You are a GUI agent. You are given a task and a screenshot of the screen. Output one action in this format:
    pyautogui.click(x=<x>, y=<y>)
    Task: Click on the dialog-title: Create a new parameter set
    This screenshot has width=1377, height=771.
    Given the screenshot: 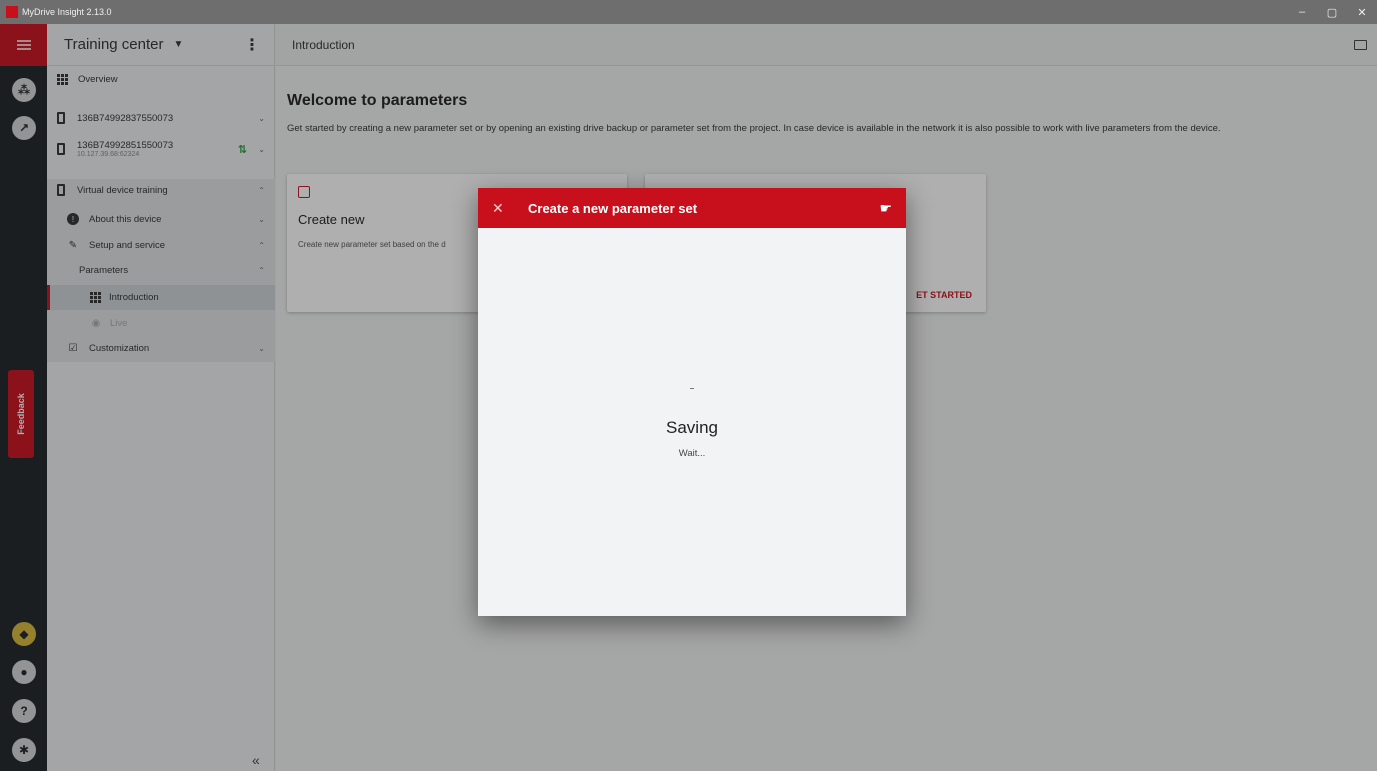 What is the action you would take?
    pyautogui.click(x=613, y=208)
    